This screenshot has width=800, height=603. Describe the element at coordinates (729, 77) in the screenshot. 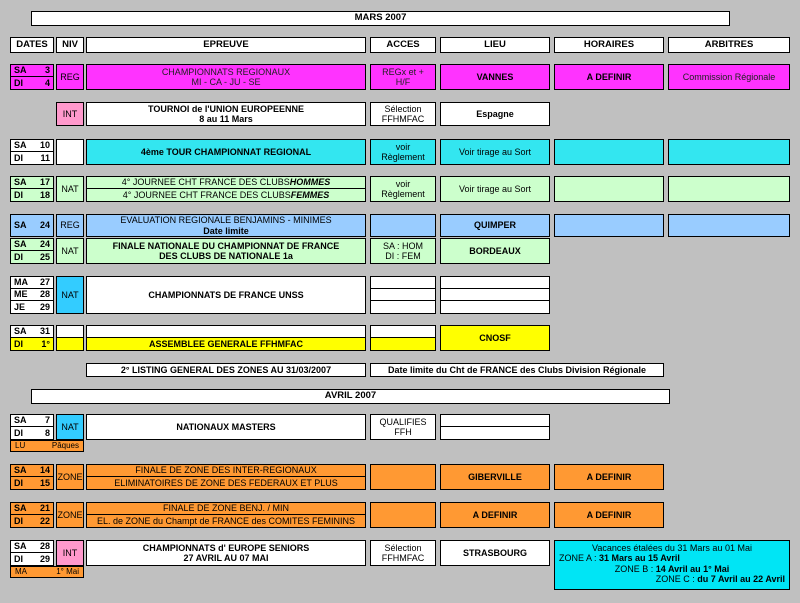

I see `arbitres-cell: Commission Régionale` at that location.